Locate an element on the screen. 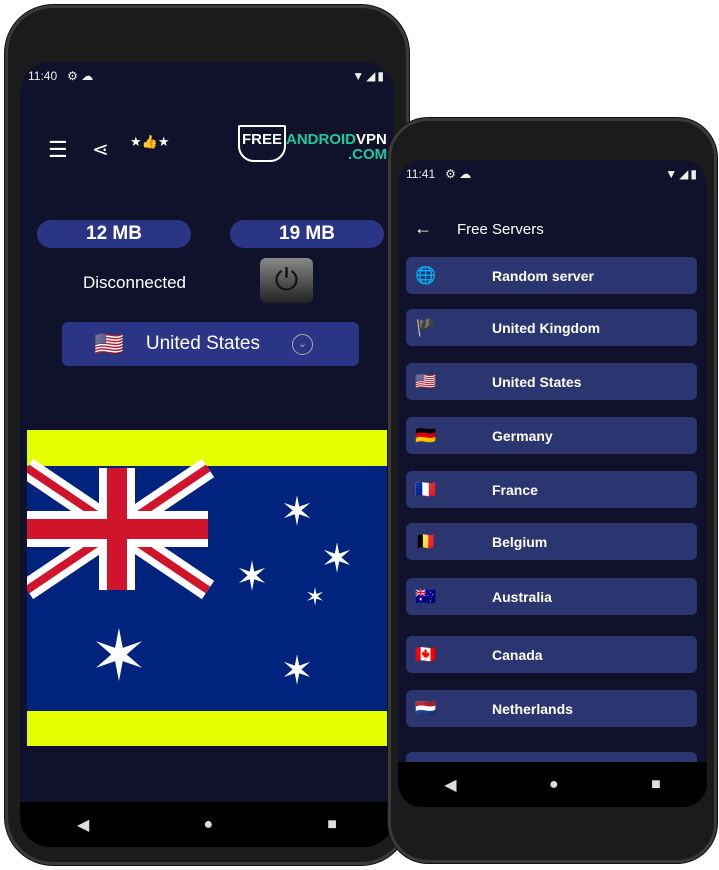  server-name: Belgium is located at coordinates (520, 541).